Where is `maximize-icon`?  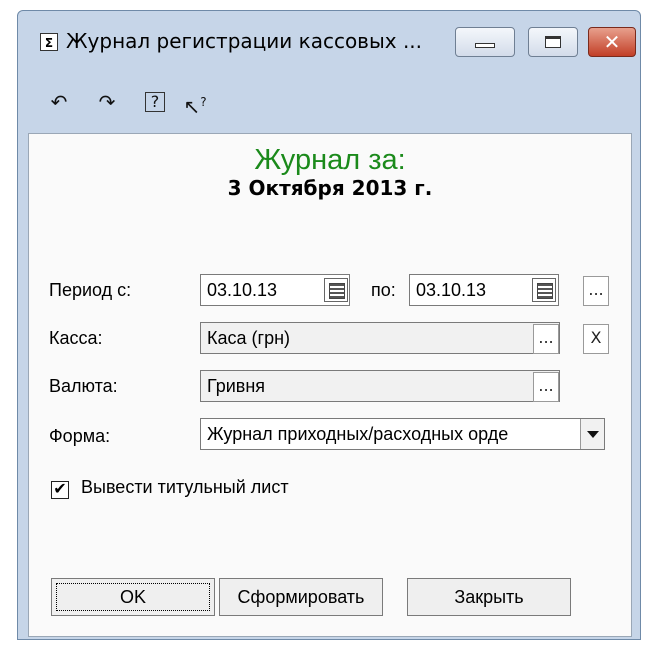
maximize-icon is located at coordinates (553, 42).